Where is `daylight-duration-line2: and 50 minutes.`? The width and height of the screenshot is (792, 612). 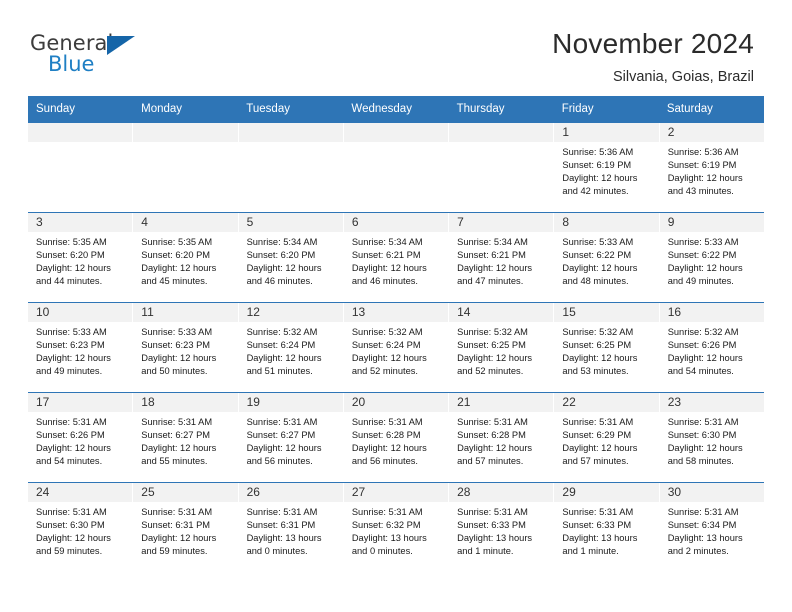 daylight-duration-line2: and 50 minutes. is located at coordinates (174, 371).